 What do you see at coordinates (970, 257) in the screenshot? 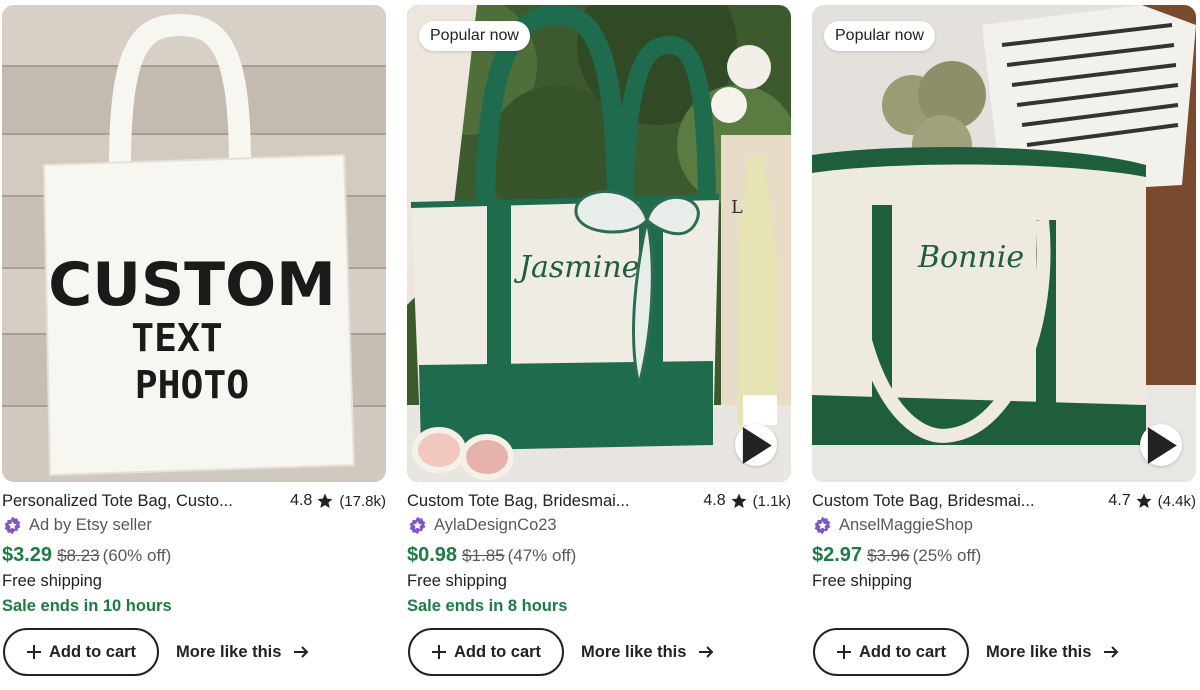
I see `image-text-bonnie: Bonnie` at bounding box center [970, 257].